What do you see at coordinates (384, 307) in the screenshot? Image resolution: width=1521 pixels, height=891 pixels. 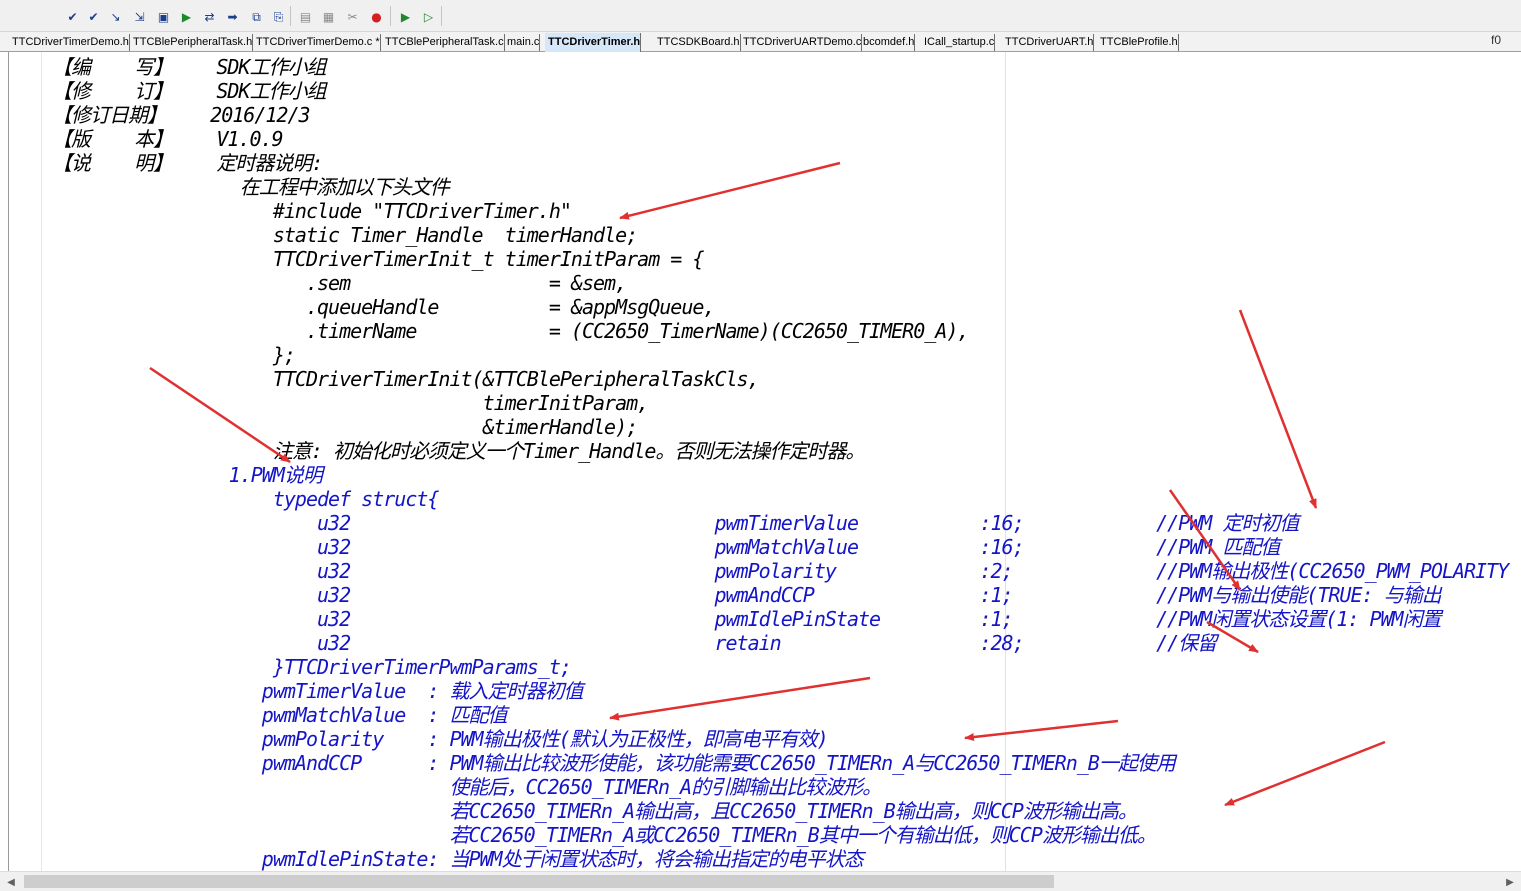 I see `code-line: .queueHandle = &appMsgQueue,` at bounding box center [384, 307].